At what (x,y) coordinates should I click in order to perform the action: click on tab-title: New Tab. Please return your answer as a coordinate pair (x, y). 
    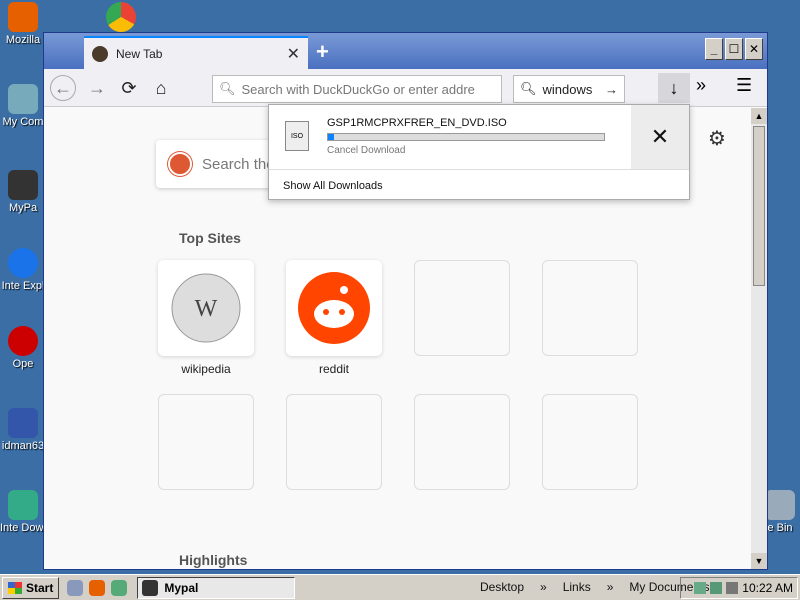
    Looking at the image, I should click on (139, 53).